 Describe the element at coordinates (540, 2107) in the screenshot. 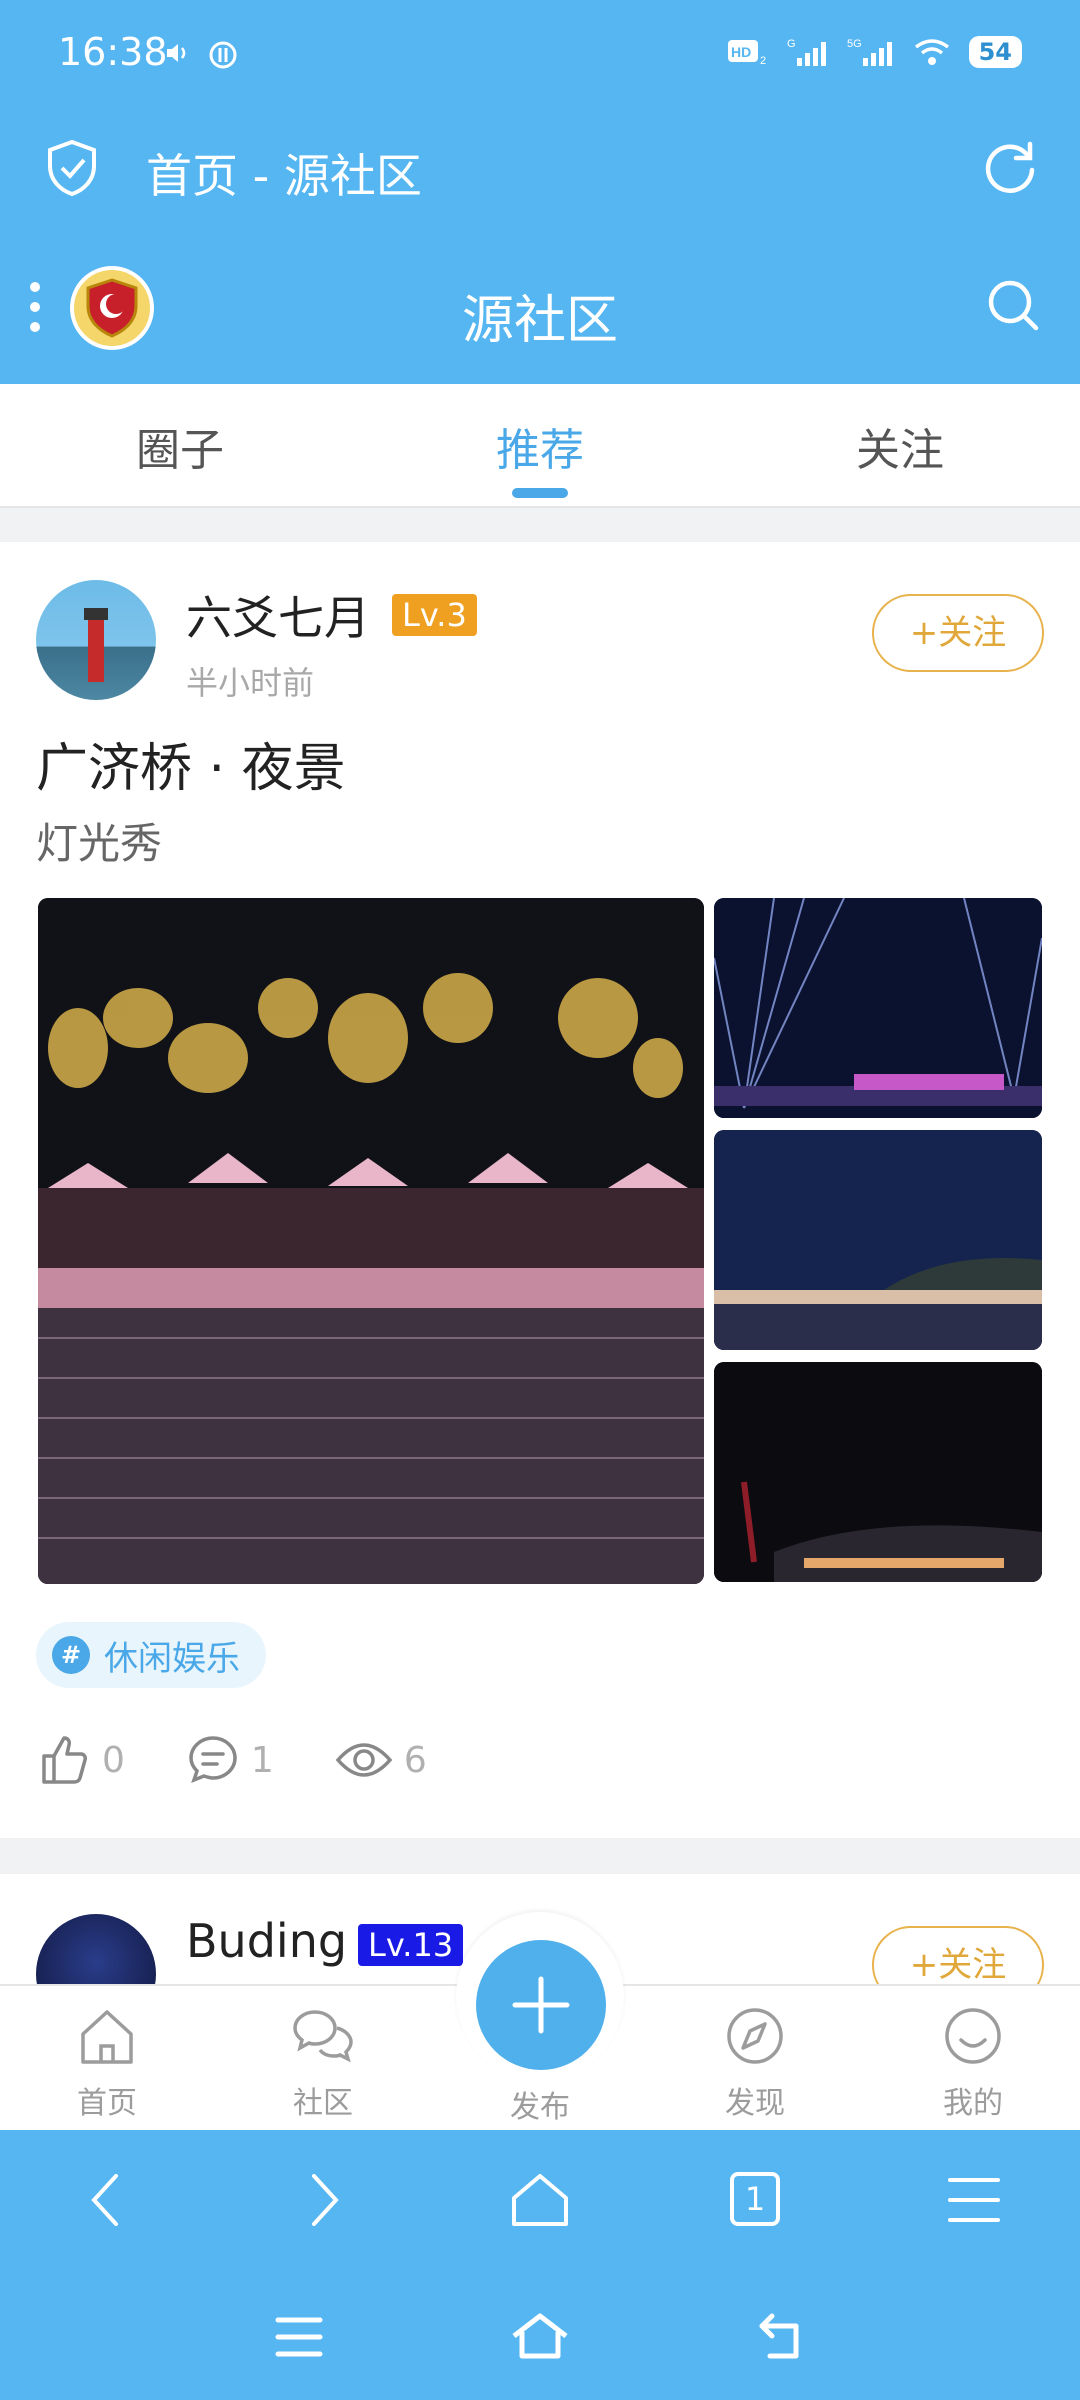

I see `nav-publish-label: 发布` at that location.